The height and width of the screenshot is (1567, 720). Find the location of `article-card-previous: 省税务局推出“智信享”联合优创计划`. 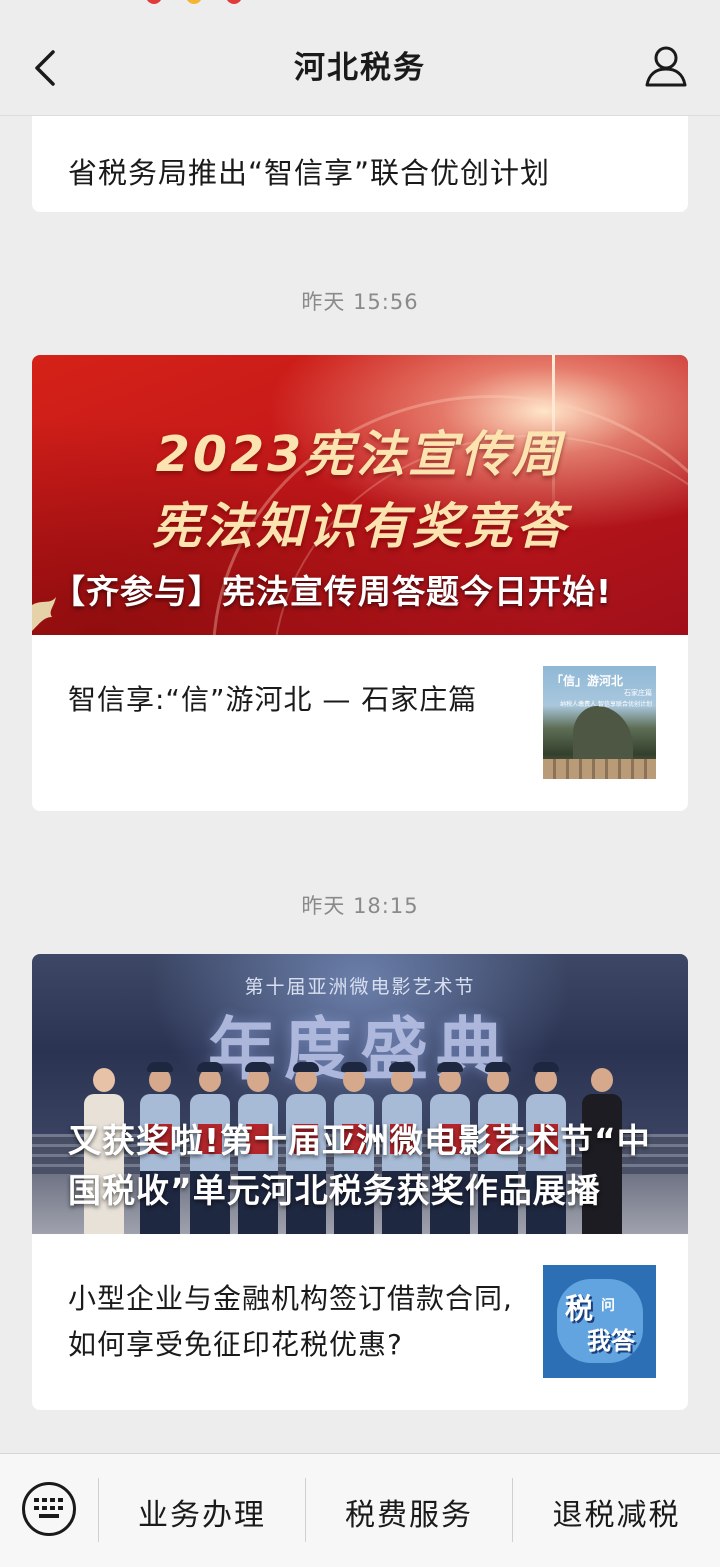

article-card-previous: 省税务局推出“智信享”联合优创计划 is located at coordinates (360, 164).